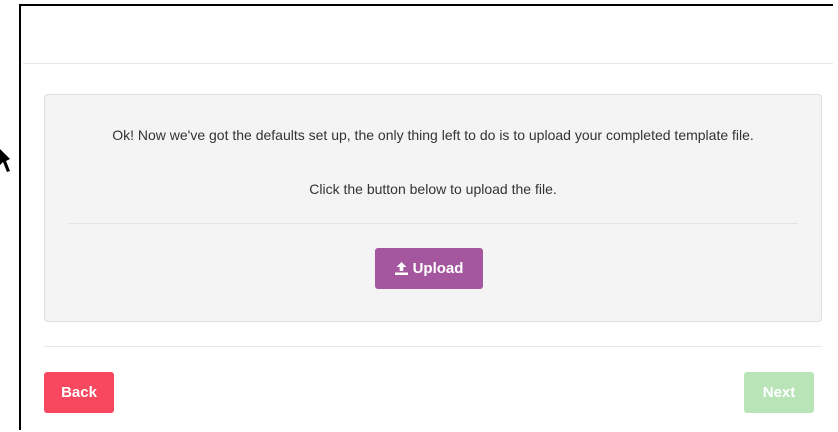 The height and width of the screenshot is (432, 838). I want to click on upload-button: Upload, so click(429, 268).